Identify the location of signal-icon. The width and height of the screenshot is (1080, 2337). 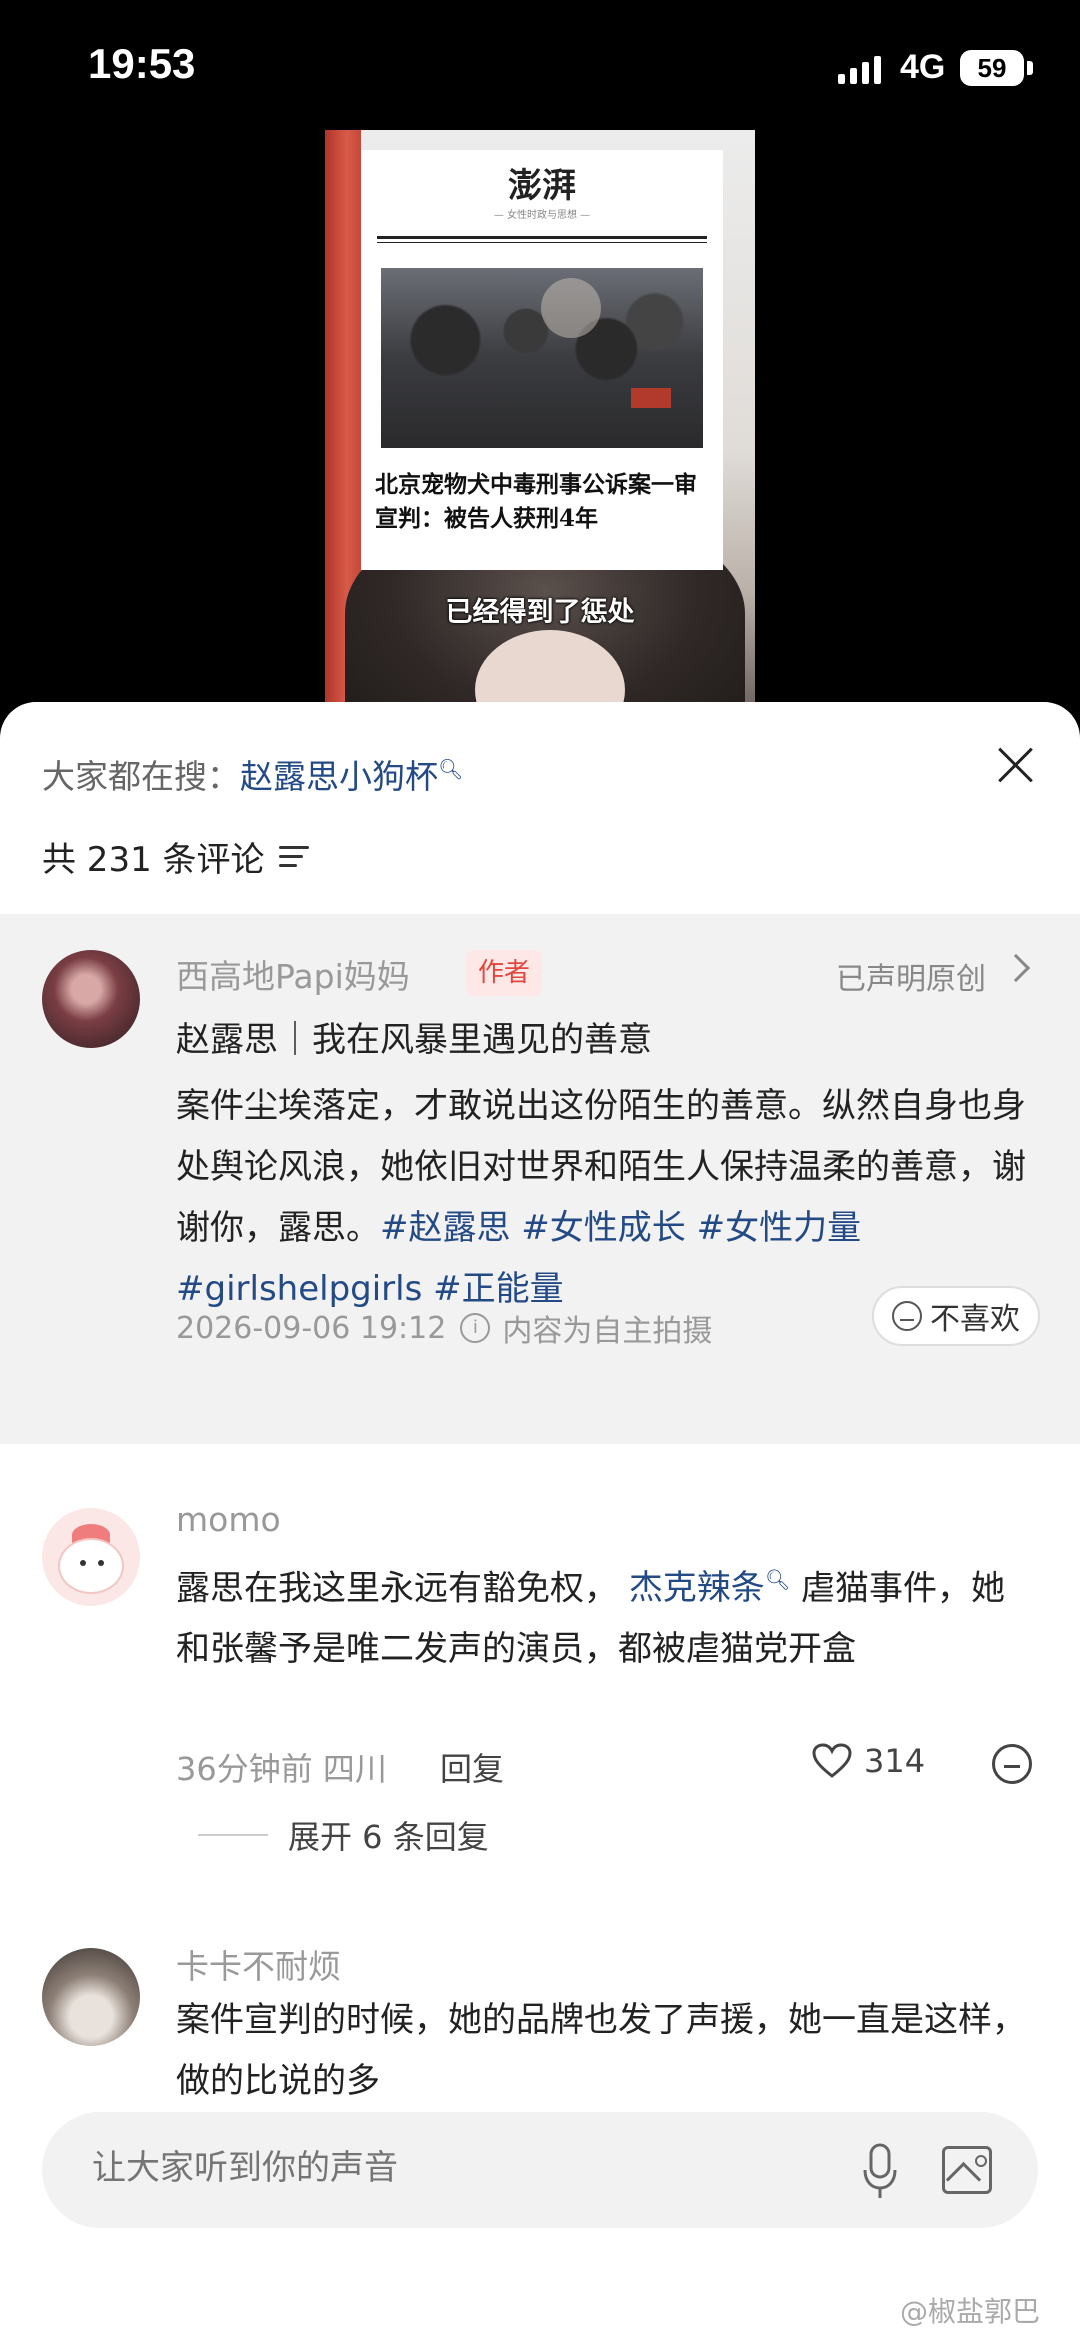
(859, 70).